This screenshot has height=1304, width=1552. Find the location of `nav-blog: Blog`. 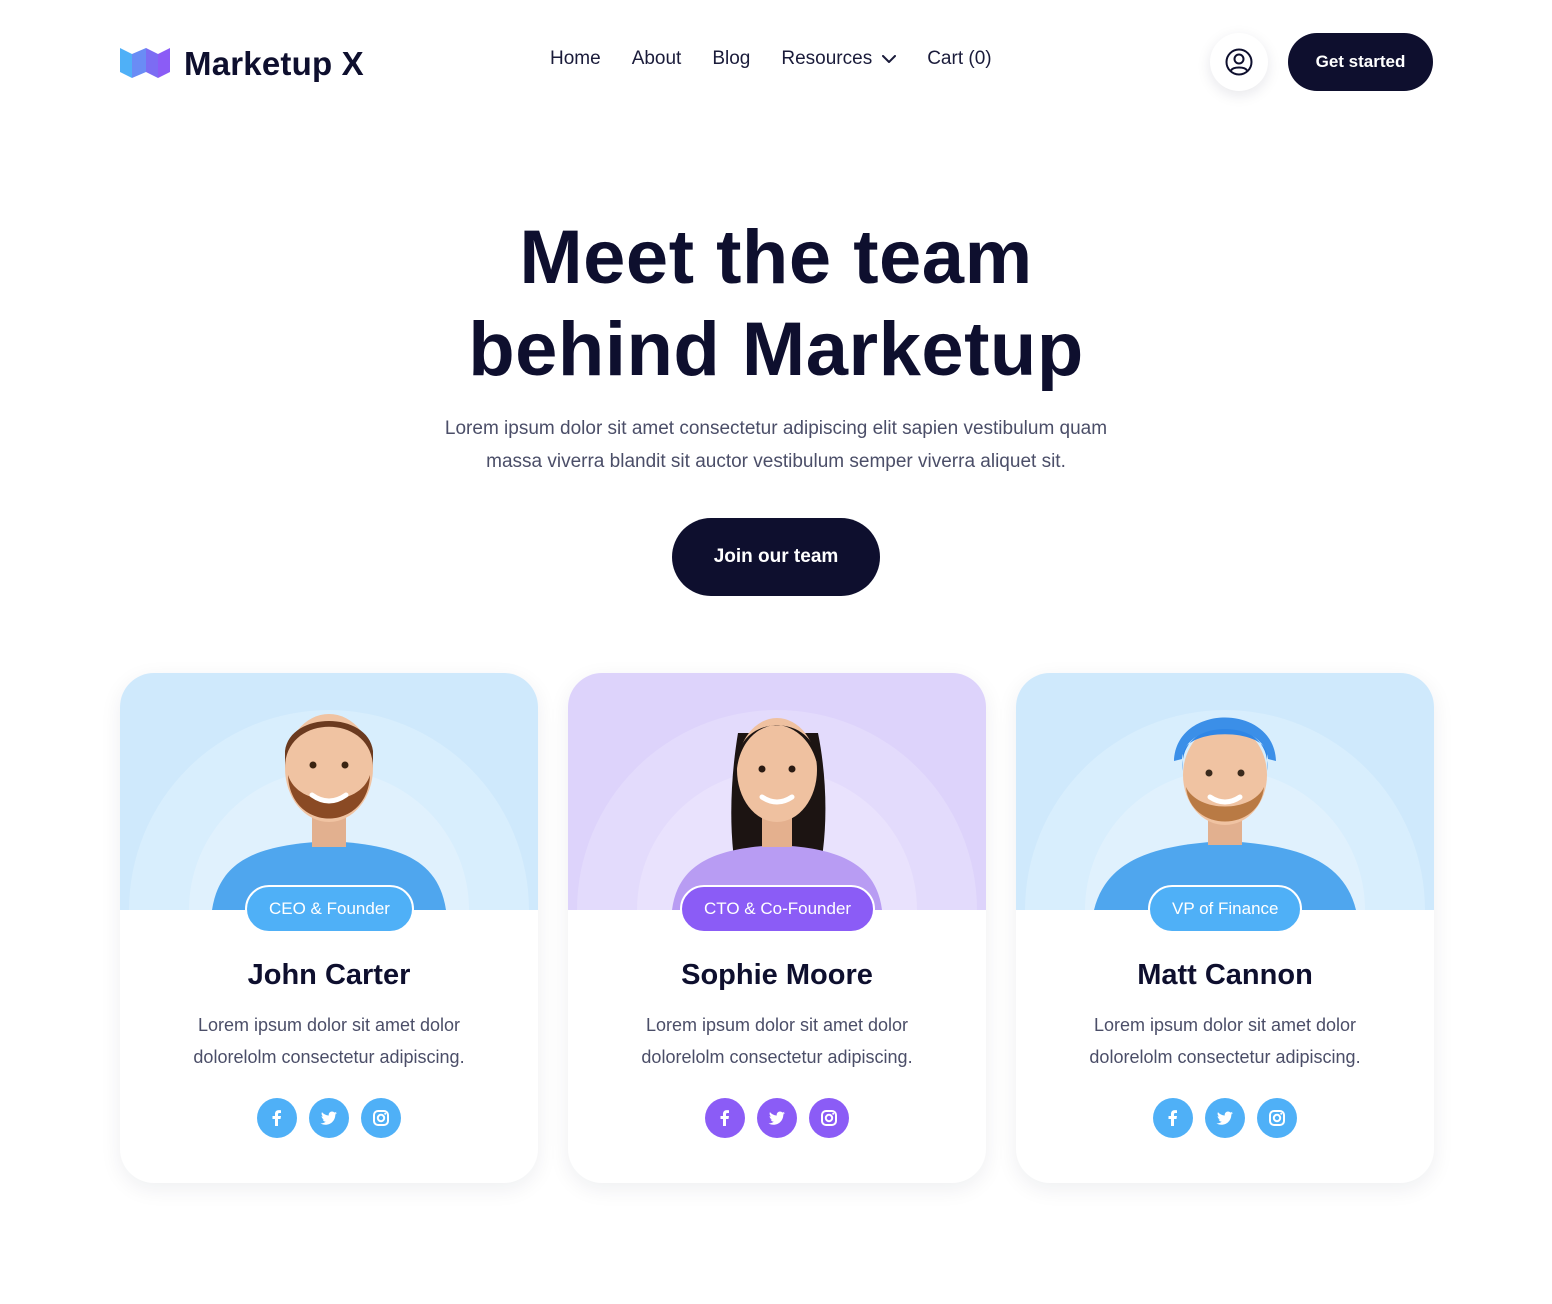

nav-blog: Blog is located at coordinates (731, 59).